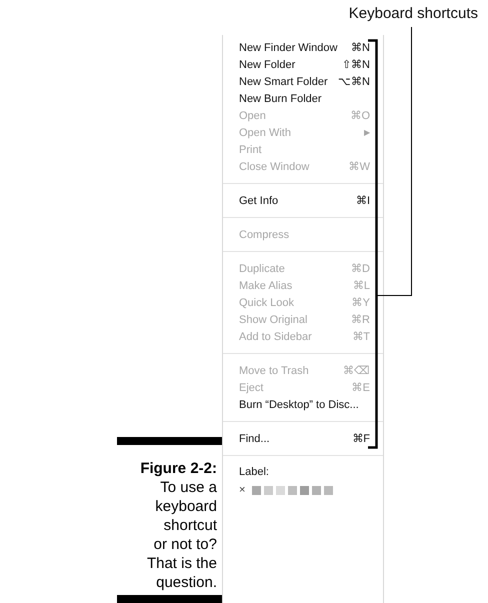 The width and height of the screenshot is (488, 603). Describe the element at coordinates (303, 64) in the screenshot. I see `menu-item: New Folder ⇧⌘N` at that location.